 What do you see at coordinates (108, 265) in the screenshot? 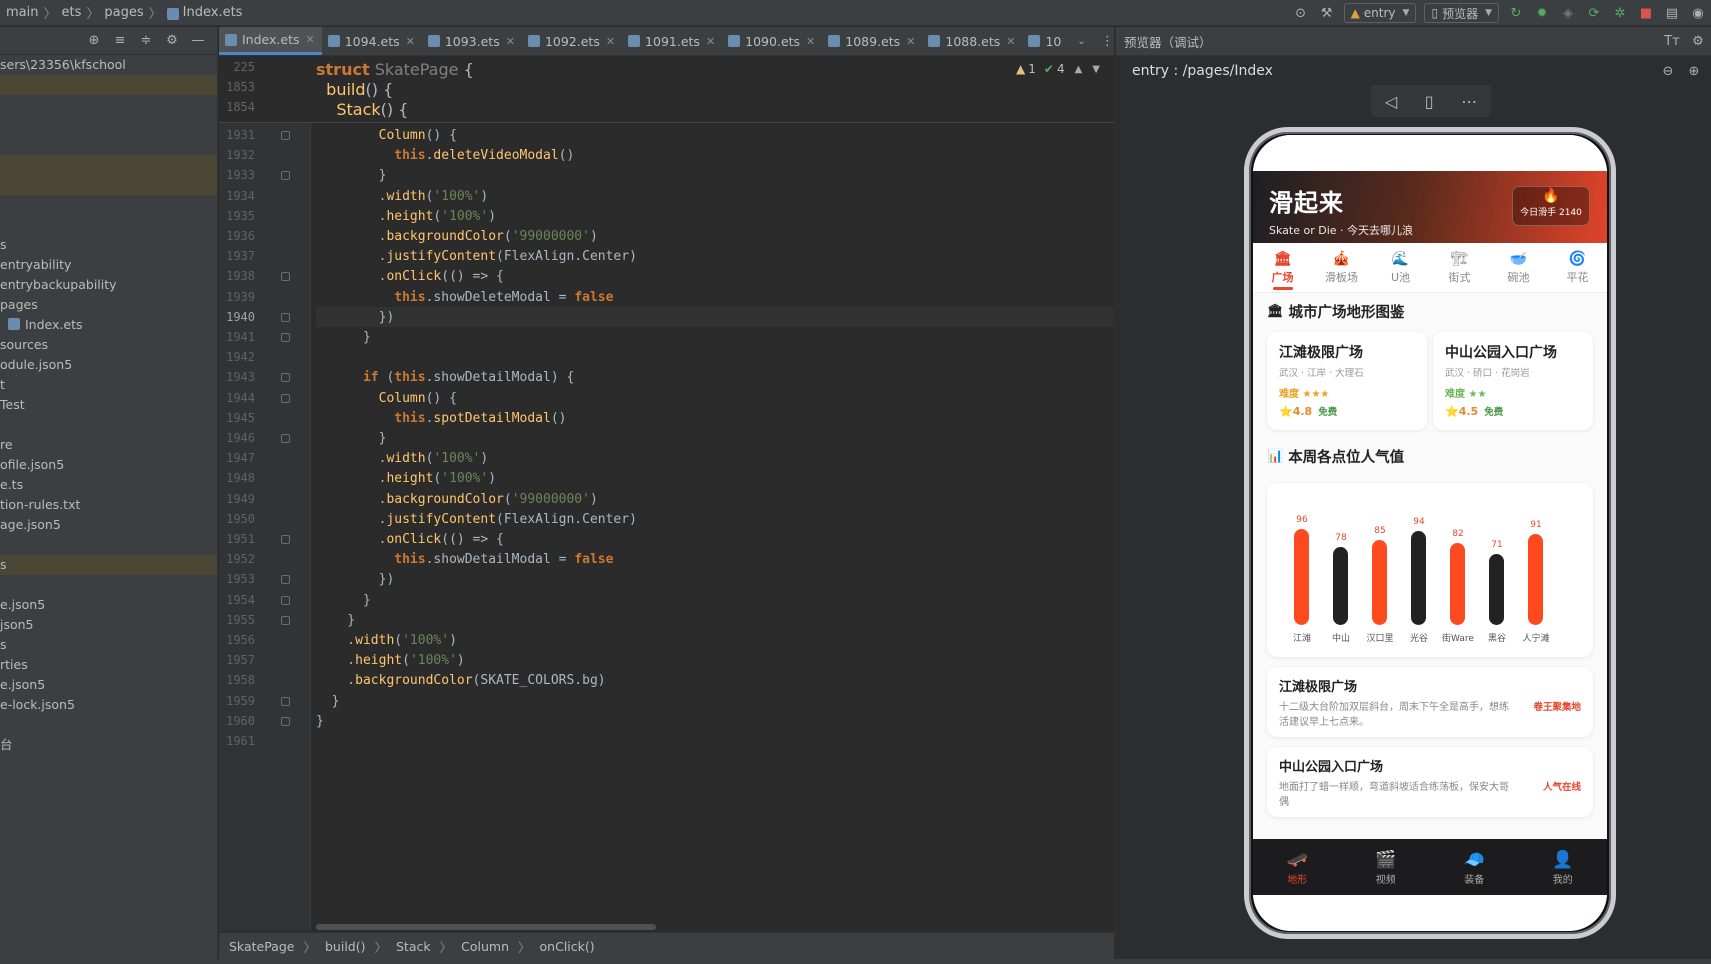
I see `tree-item: entryability` at bounding box center [108, 265].